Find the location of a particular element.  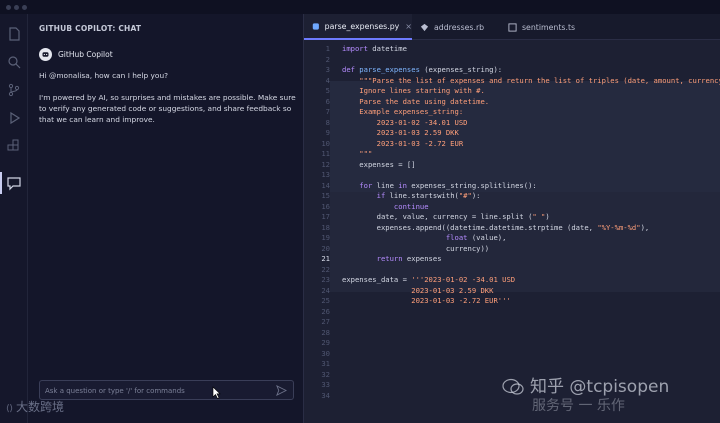

code-line: 2023-01-03 -2.72 EUR''' is located at coordinates (512, 301).